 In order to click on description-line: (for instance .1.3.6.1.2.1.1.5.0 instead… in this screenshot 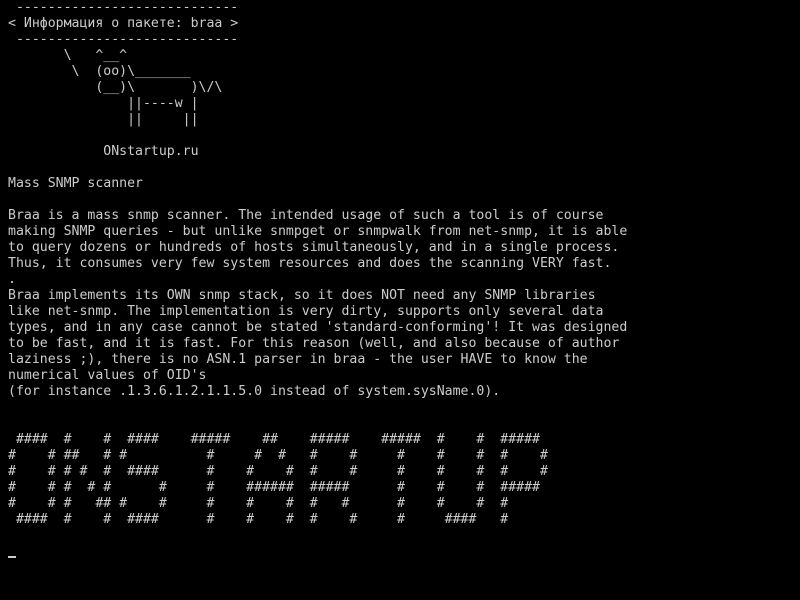, I will do `click(254, 391)`.